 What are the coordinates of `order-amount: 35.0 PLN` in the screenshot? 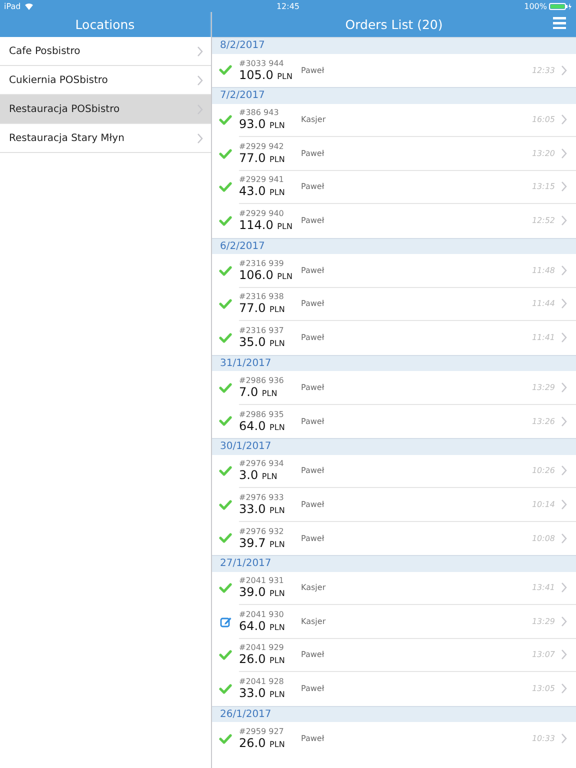 It's located at (262, 342).